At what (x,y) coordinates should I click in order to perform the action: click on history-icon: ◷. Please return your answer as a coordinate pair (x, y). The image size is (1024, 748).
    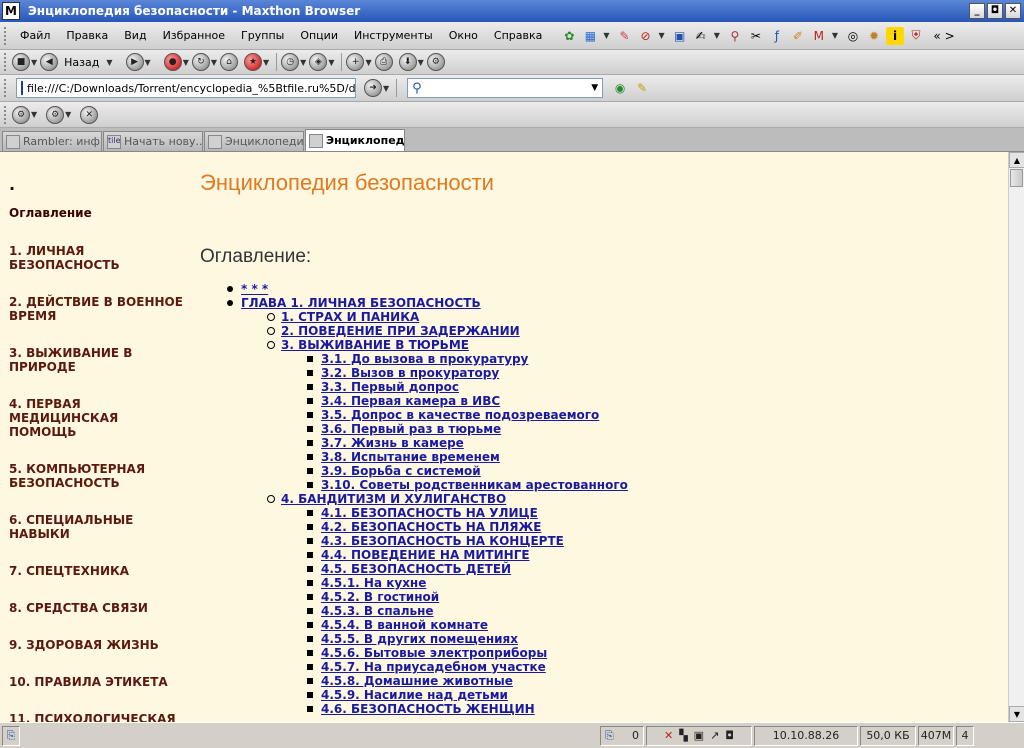
    Looking at the image, I should click on (290, 62).